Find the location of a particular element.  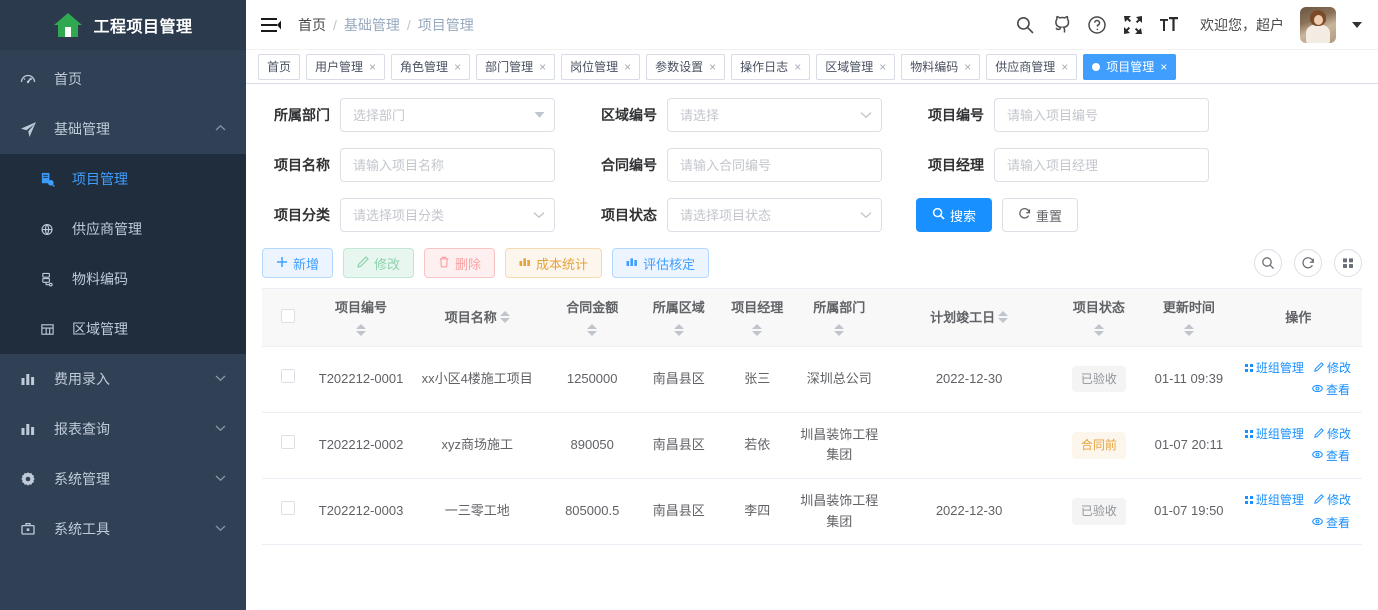

tag-role-management: 角色管理 × is located at coordinates (431, 66).